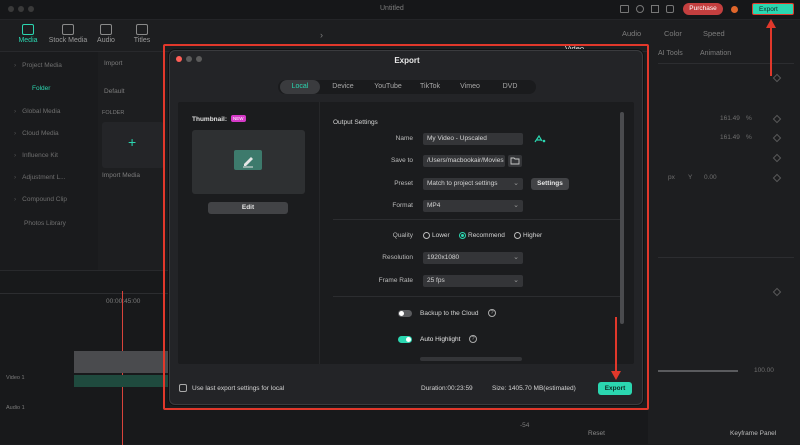 This screenshot has height=445, width=800. What do you see at coordinates (248, 208) in the screenshot?
I see `edit-thumbnail-button: Edit` at bounding box center [248, 208].